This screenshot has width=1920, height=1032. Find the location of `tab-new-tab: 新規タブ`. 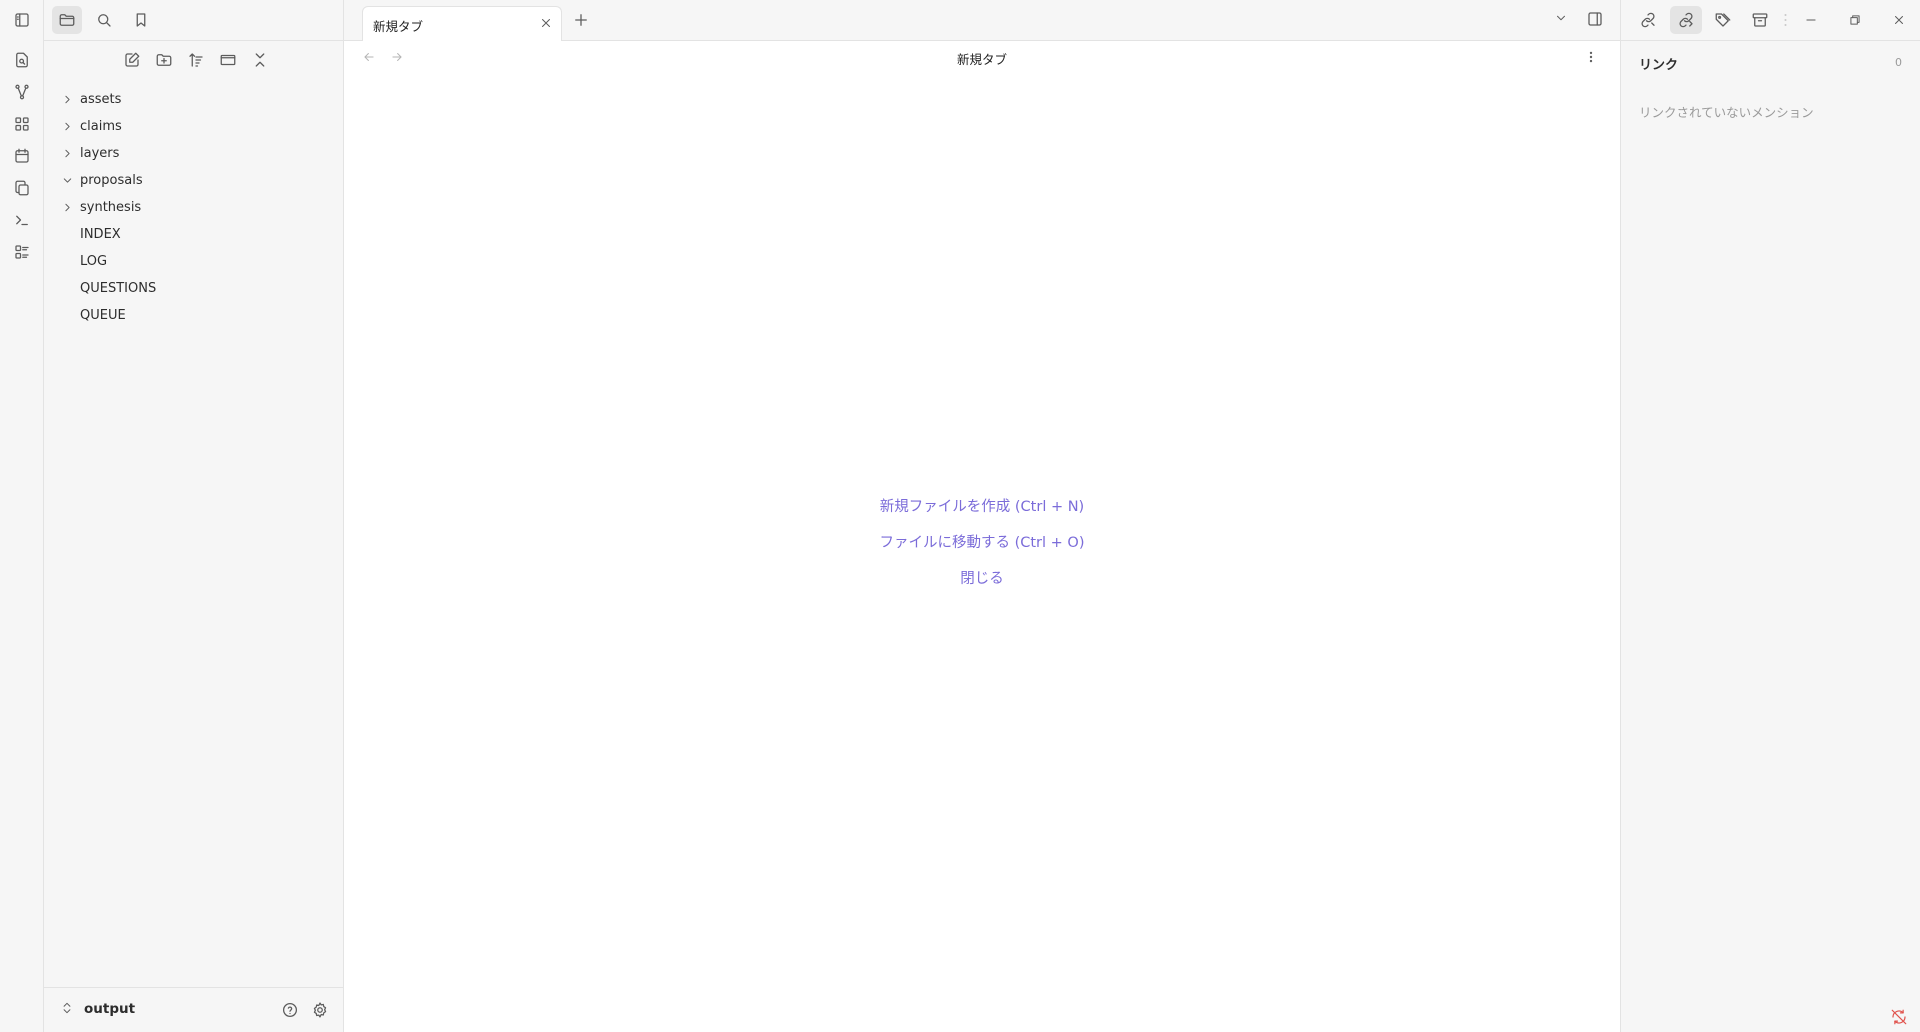

tab-new-tab: 新規タブ is located at coordinates (462, 23).